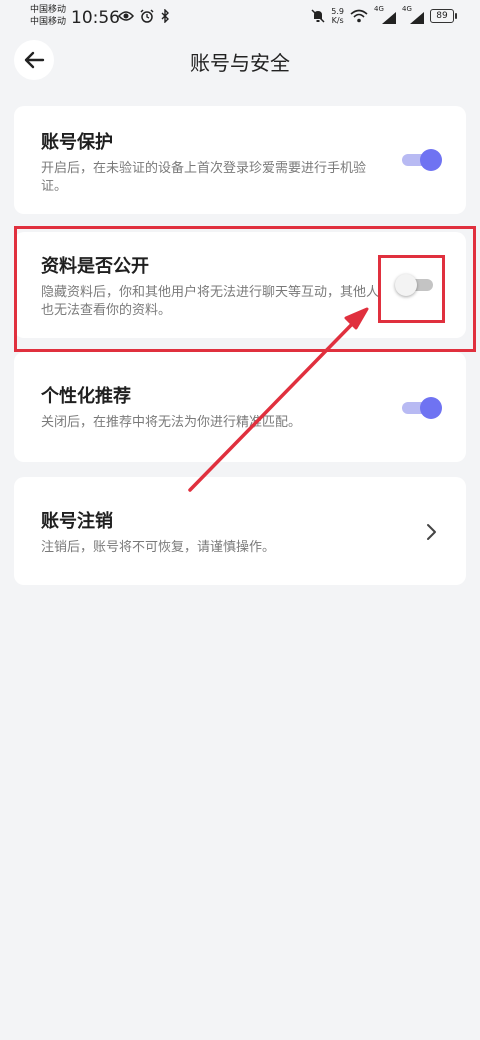 The image size is (480, 1040). What do you see at coordinates (278, 399) in the screenshot?
I see `annotation-arrow-icon` at bounding box center [278, 399].